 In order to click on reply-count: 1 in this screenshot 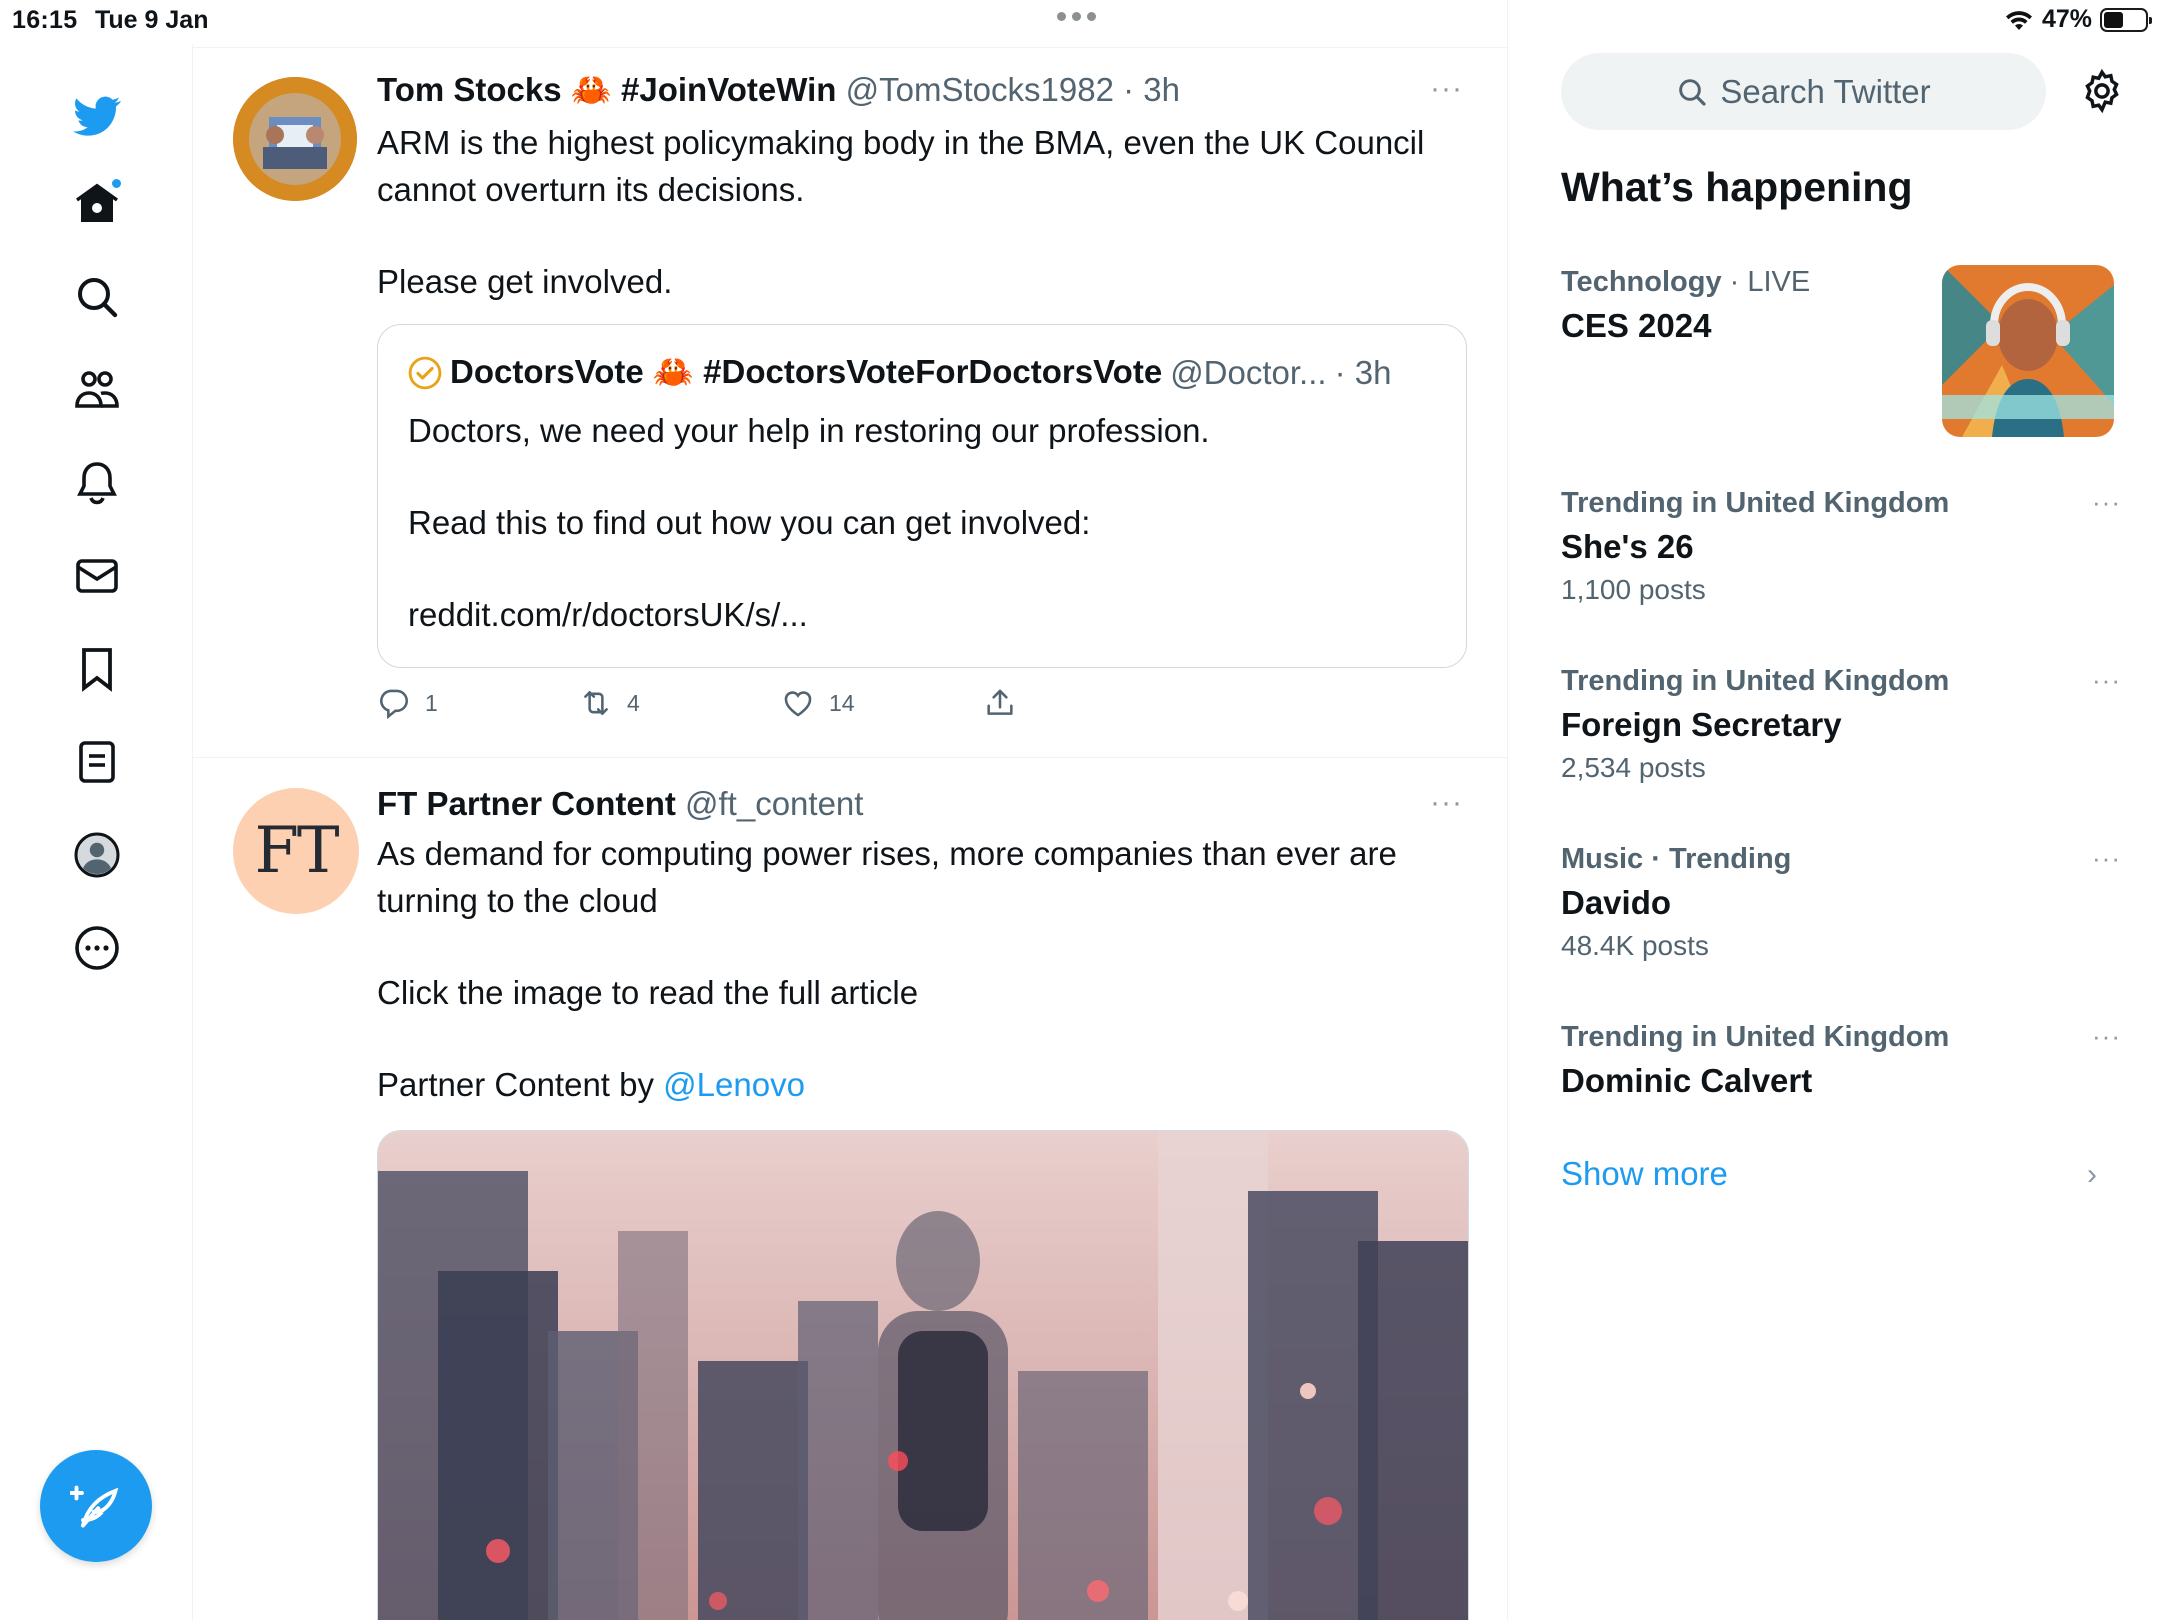, I will do `click(431, 702)`.